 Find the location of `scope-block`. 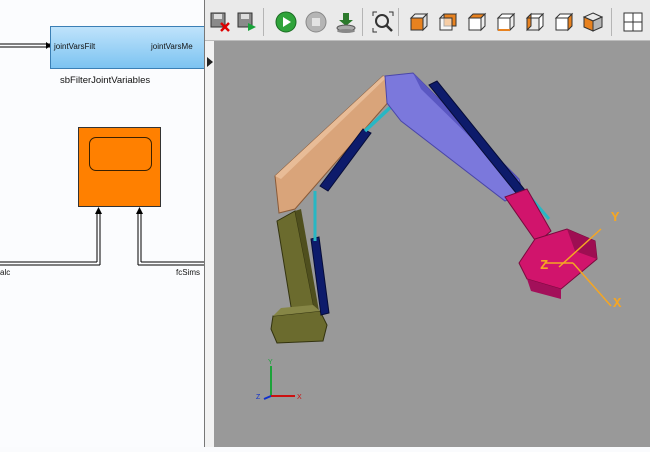

scope-block is located at coordinates (119, 167).